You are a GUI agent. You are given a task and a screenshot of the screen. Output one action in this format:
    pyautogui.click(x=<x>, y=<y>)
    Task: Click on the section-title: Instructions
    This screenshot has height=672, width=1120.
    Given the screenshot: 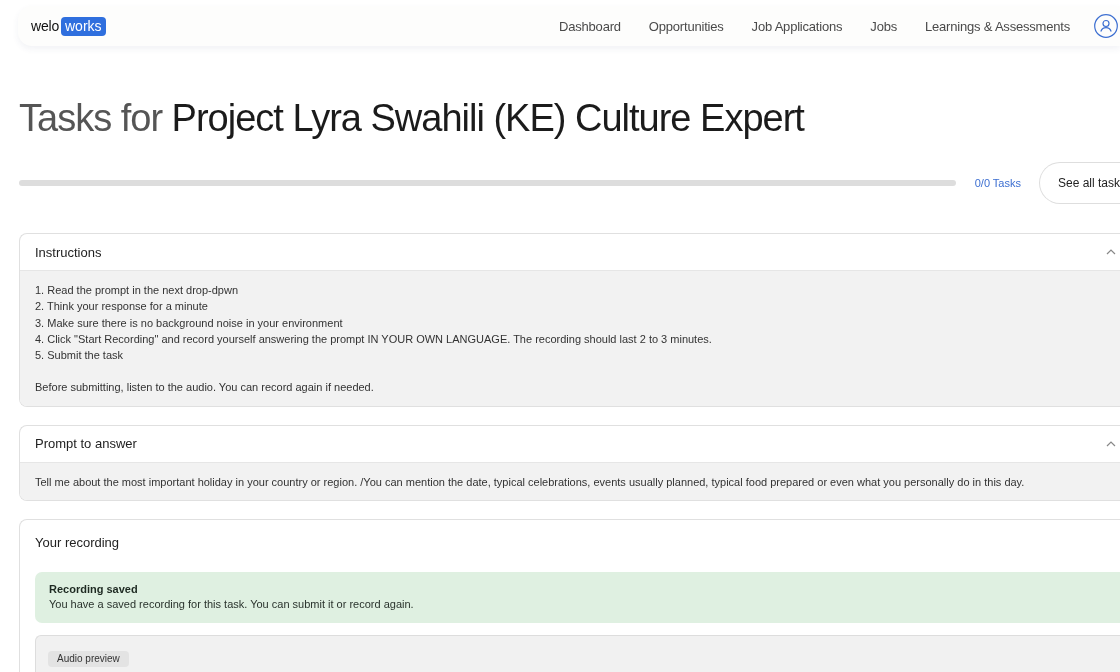 What is the action you would take?
    pyautogui.click(x=68, y=252)
    